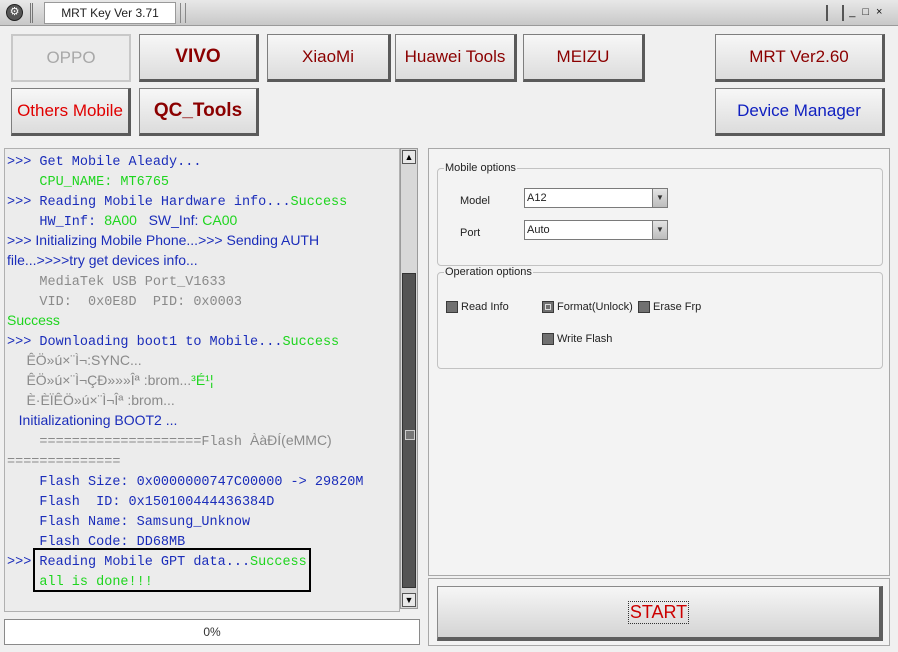 The image size is (898, 652). I want to click on log-text: ÀàÐÍ(eMMC), so click(291, 440).